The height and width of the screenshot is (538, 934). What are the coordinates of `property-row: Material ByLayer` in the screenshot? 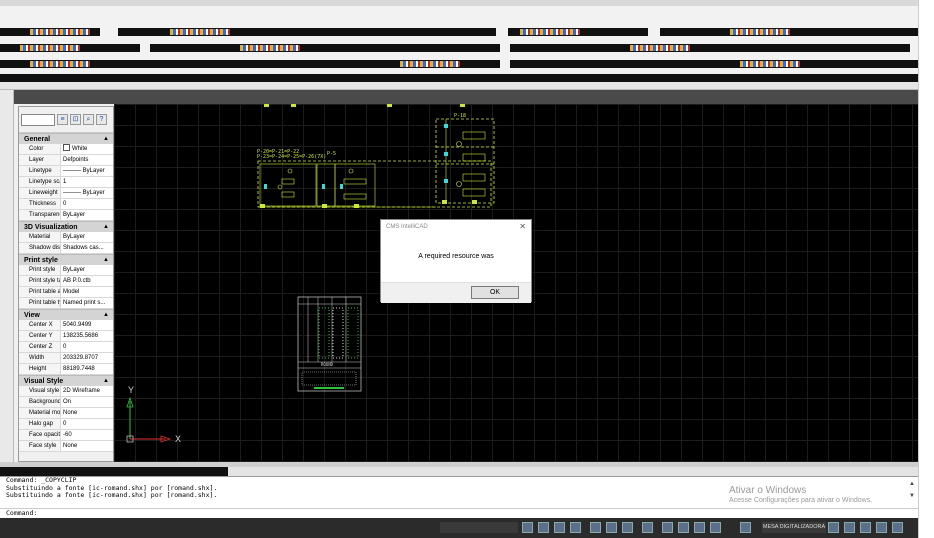 It's located at (66, 237).